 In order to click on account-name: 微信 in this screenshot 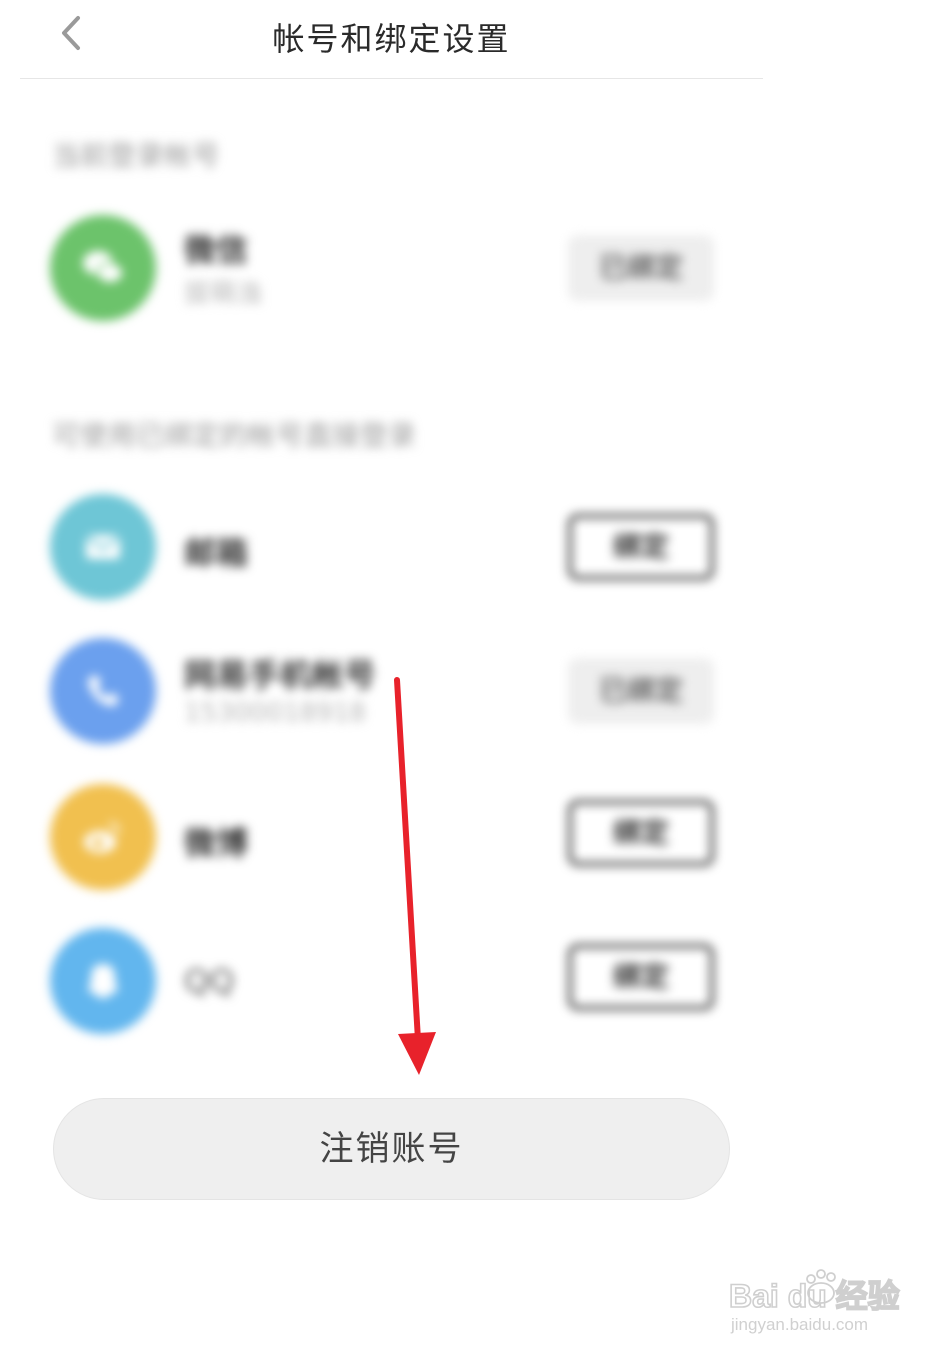, I will do `click(216, 250)`.